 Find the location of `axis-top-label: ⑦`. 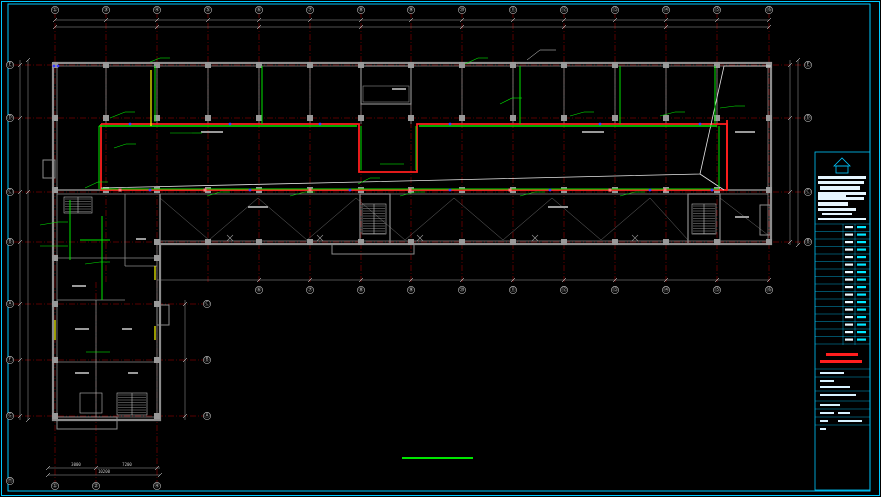

axis-top-label: ⑦ is located at coordinates (309, 10).